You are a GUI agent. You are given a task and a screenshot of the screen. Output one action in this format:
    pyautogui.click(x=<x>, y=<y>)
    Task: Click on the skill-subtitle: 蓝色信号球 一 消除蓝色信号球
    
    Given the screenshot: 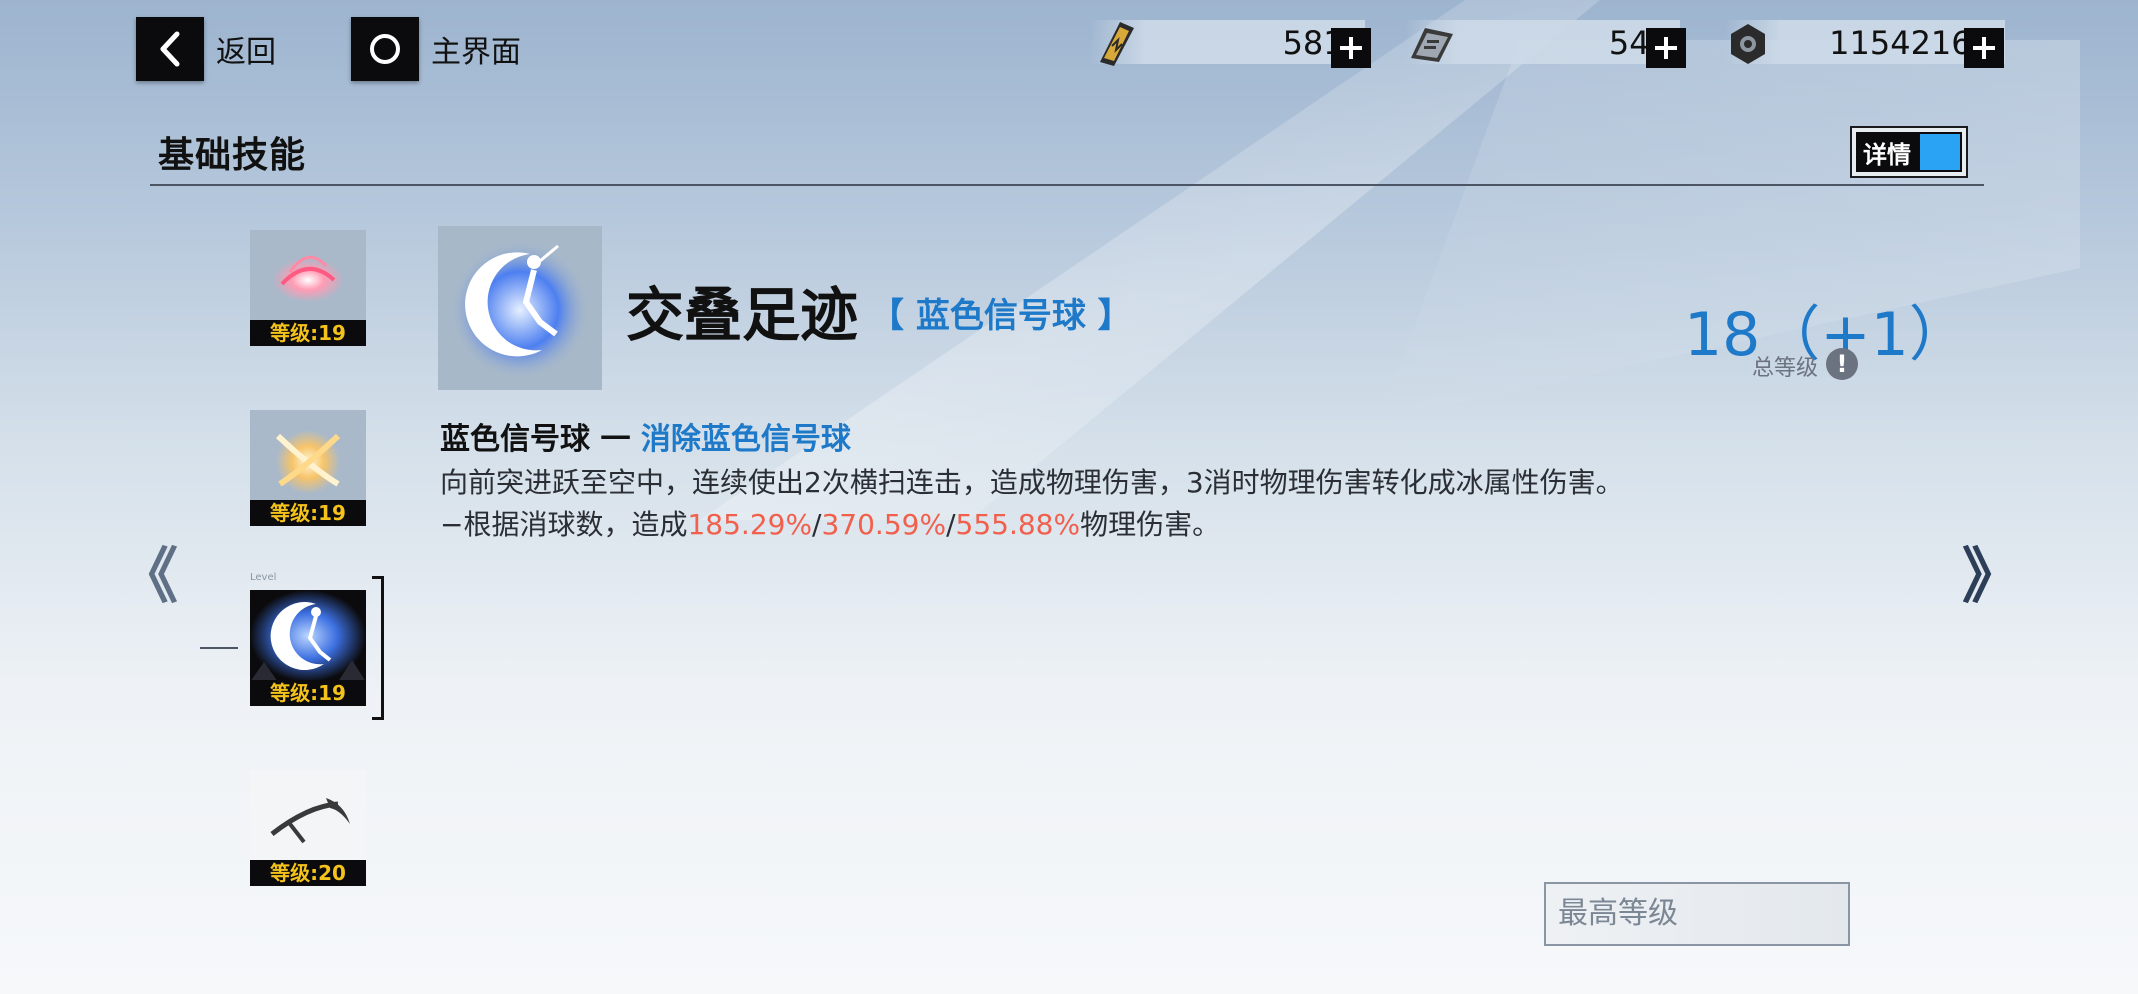 What is the action you would take?
    pyautogui.click(x=645, y=436)
    